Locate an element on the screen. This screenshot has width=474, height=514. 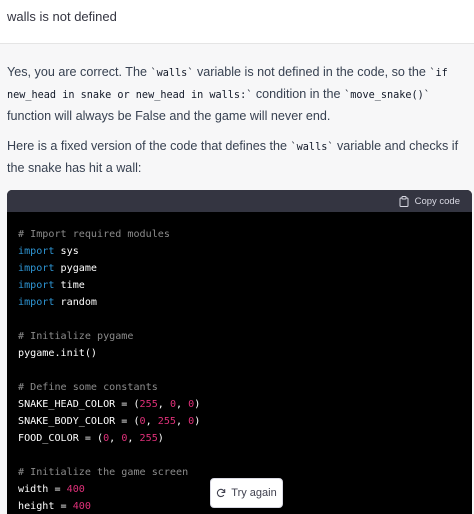
code-token: SNAKE_BODY_COLOR = ( is located at coordinates (79, 421).